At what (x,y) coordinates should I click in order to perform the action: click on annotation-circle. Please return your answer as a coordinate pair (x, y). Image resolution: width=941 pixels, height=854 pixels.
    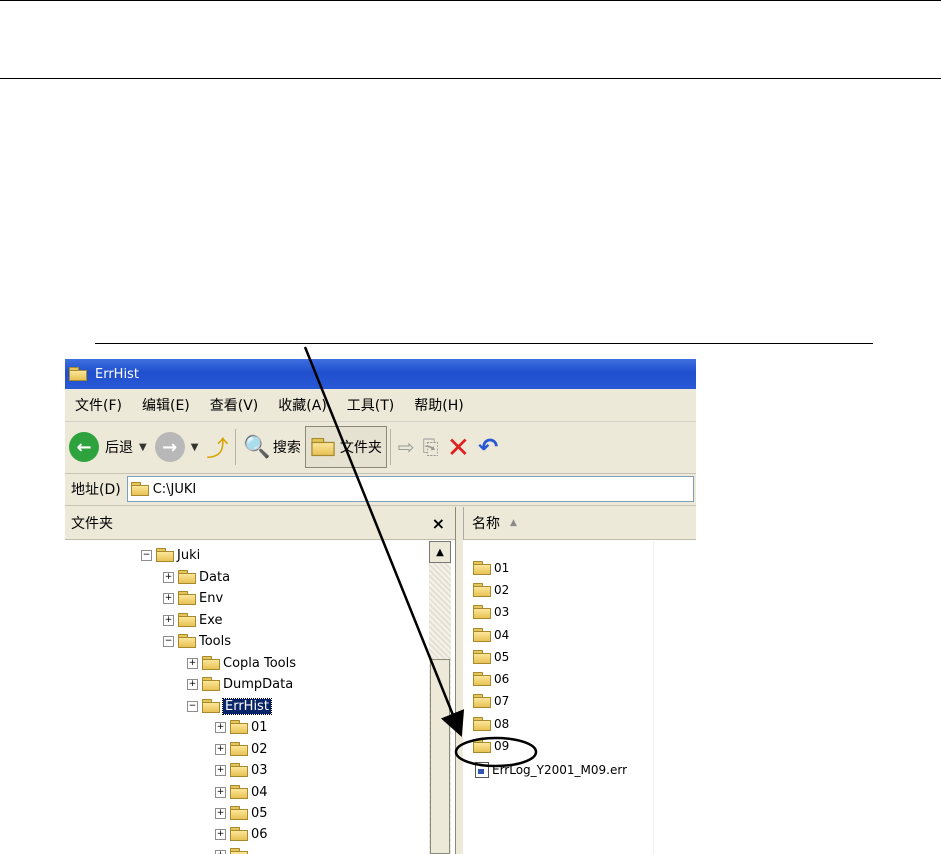
    Looking at the image, I should click on (496, 752).